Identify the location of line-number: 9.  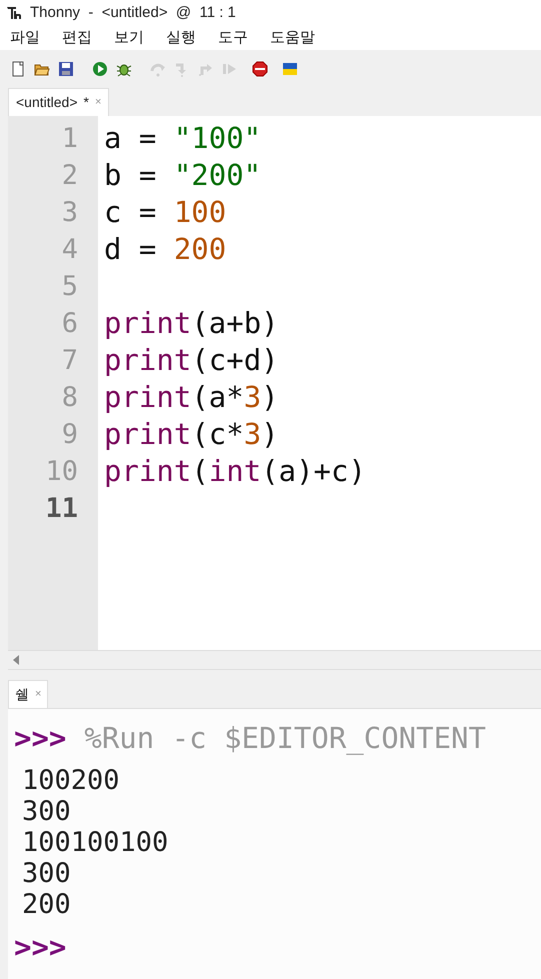
(69, 435).